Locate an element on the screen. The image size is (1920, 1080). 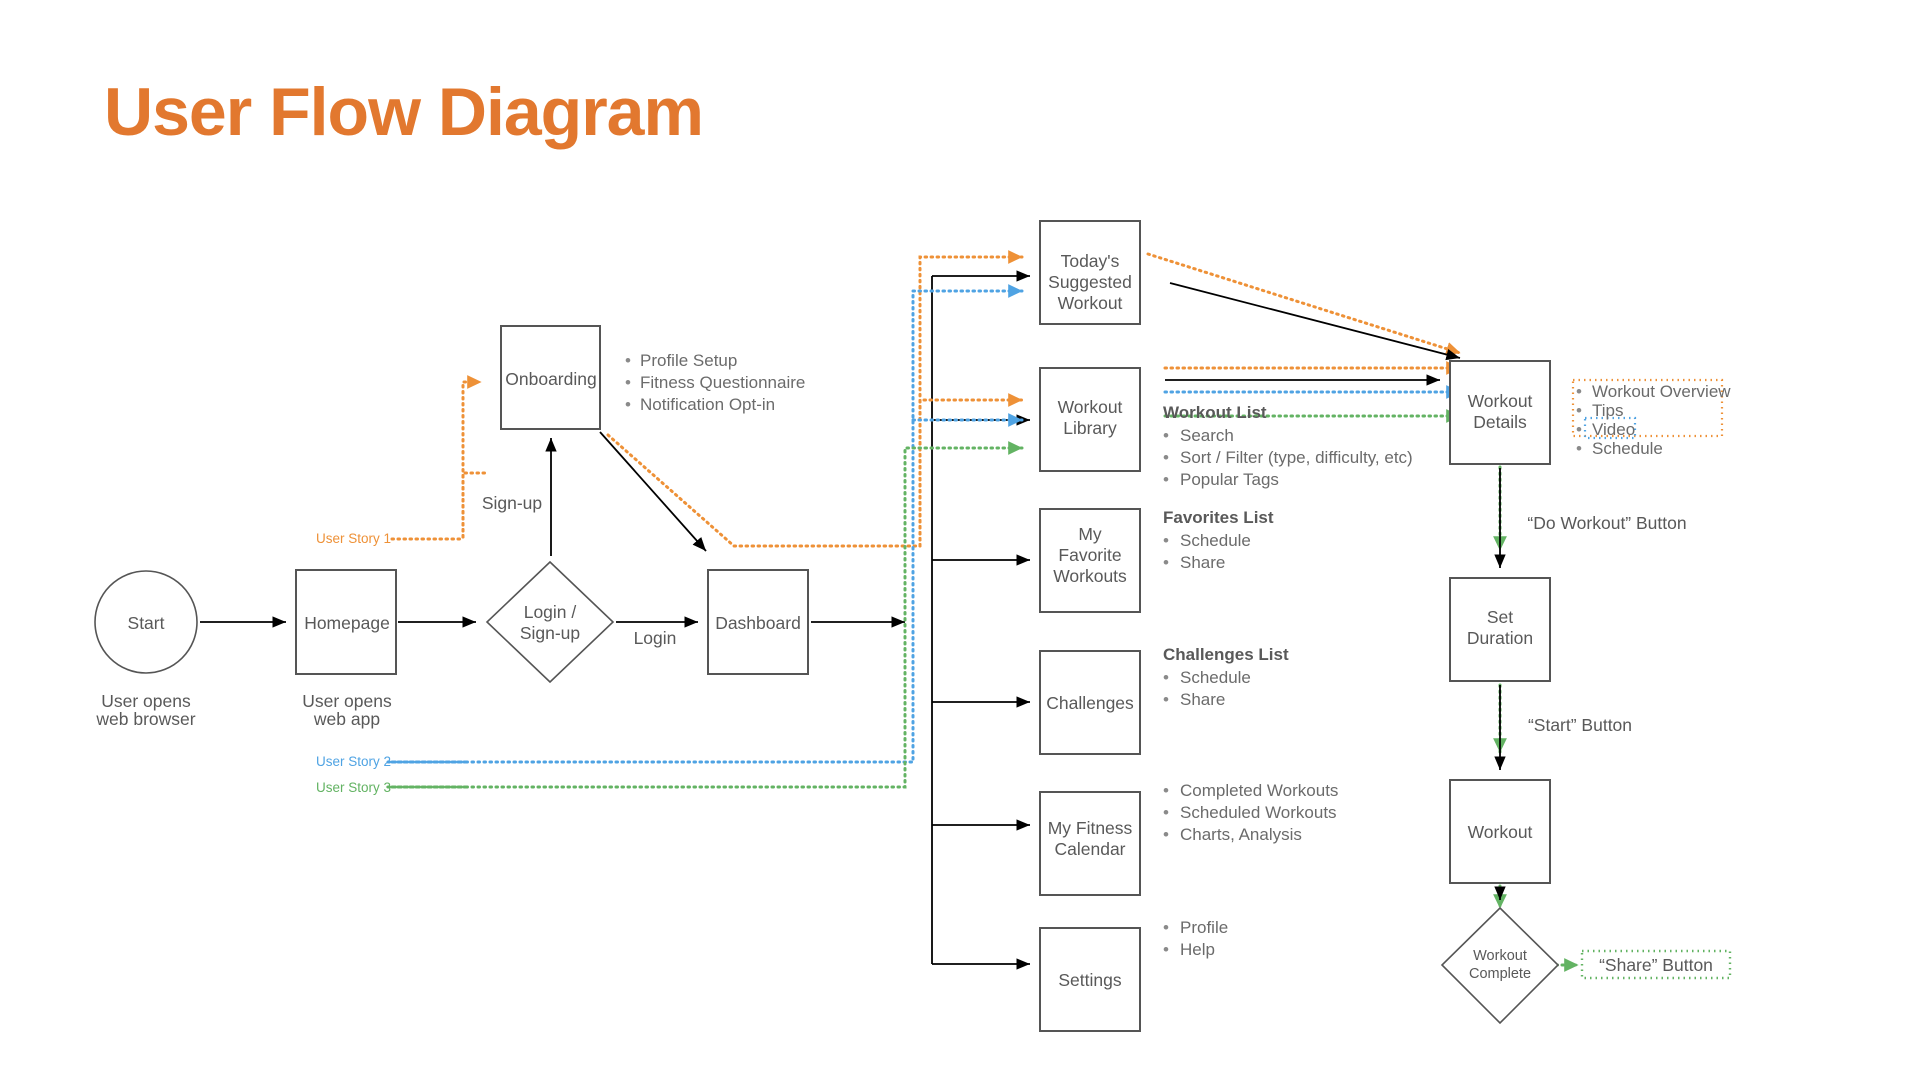
legend-user-story-1: User Story 1 is located at coordinates (390, 538).